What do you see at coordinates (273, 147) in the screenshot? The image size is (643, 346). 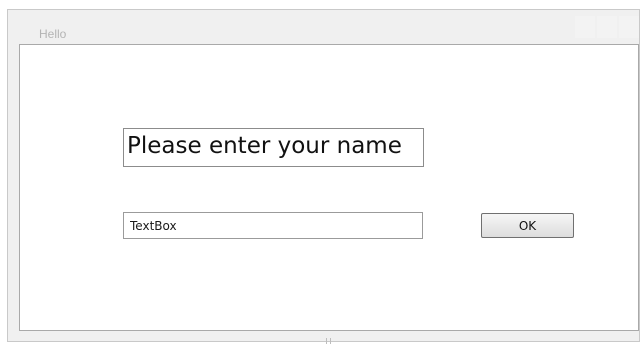 I see `prompt-label: Please enter your name` at bounding box center [273, 147].